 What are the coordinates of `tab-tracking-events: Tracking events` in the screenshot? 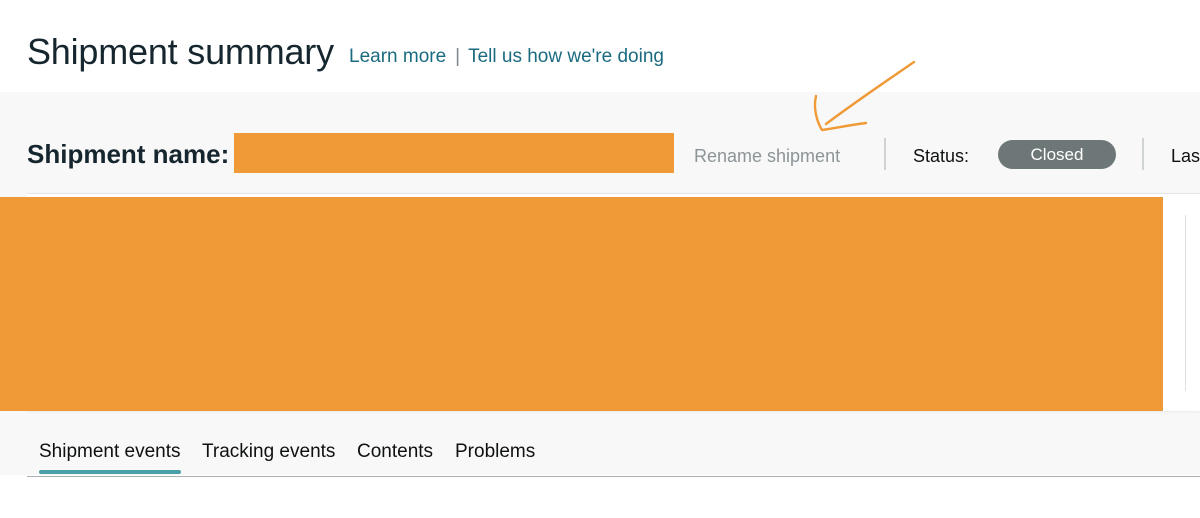 It's located at (268, 452).